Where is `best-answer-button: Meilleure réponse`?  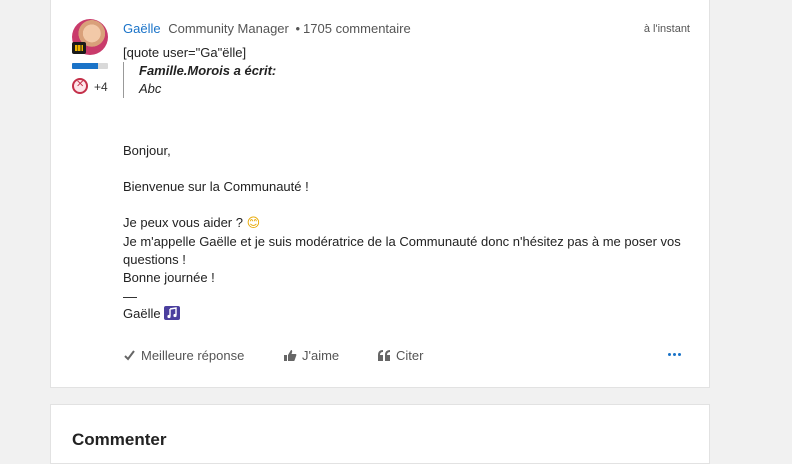
best-answer-button: Meilleure réponse is located at coordinates (183, 355).